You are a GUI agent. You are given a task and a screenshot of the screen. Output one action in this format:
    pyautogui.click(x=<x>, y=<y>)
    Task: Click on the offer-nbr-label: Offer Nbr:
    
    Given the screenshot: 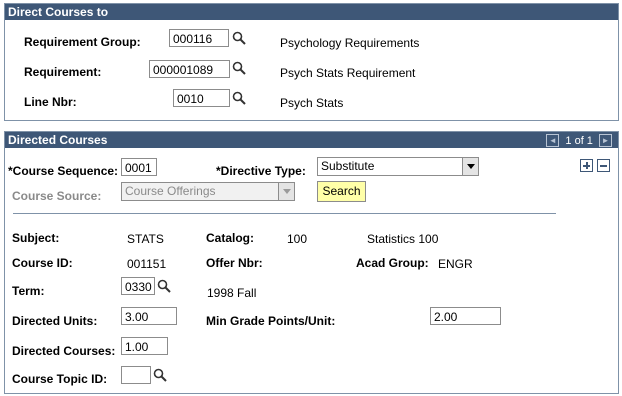 What is the action you would take?
    pyautogui.click(x=234, y=263)
    